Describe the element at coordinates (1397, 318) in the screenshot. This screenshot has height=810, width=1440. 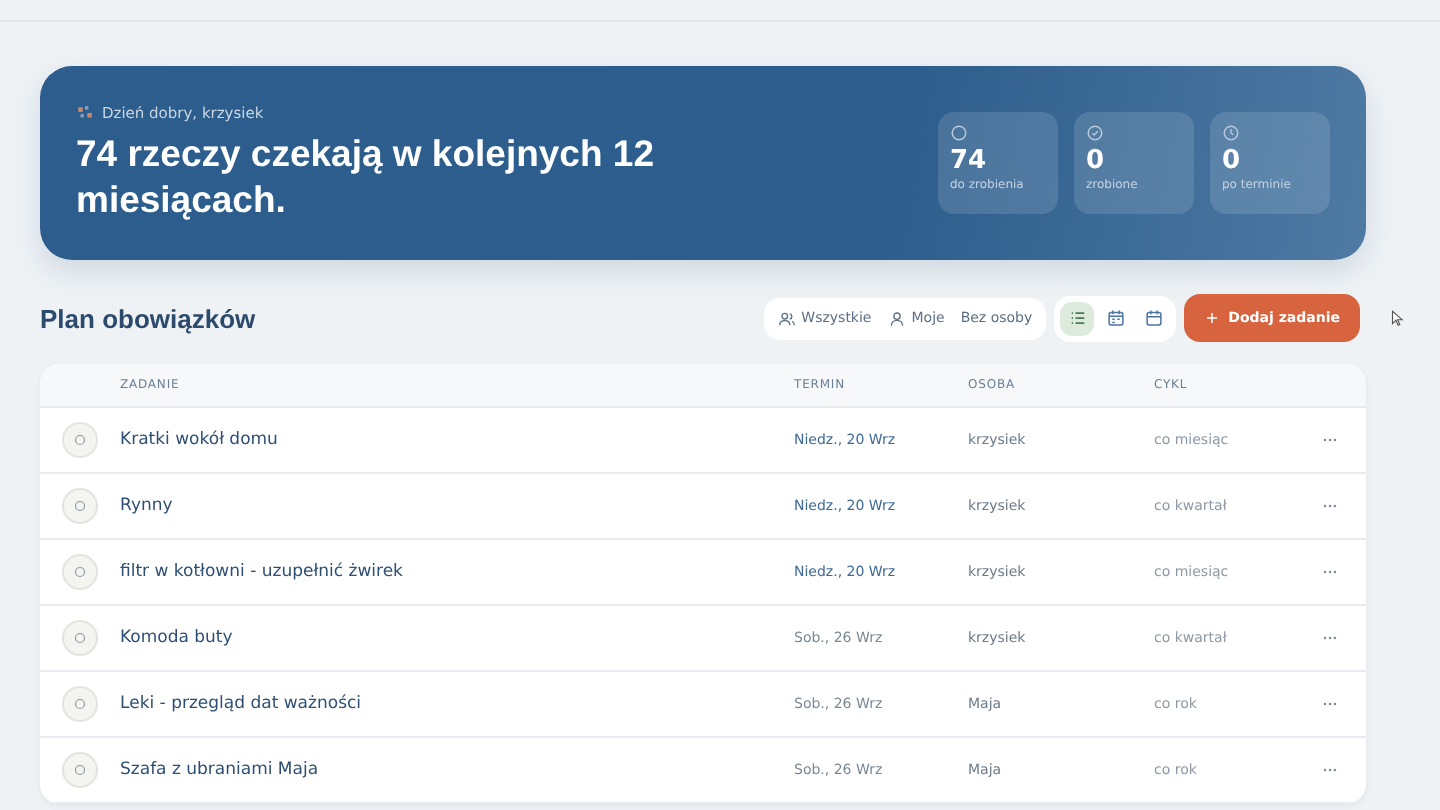
I see `cursor-icon` at that location.